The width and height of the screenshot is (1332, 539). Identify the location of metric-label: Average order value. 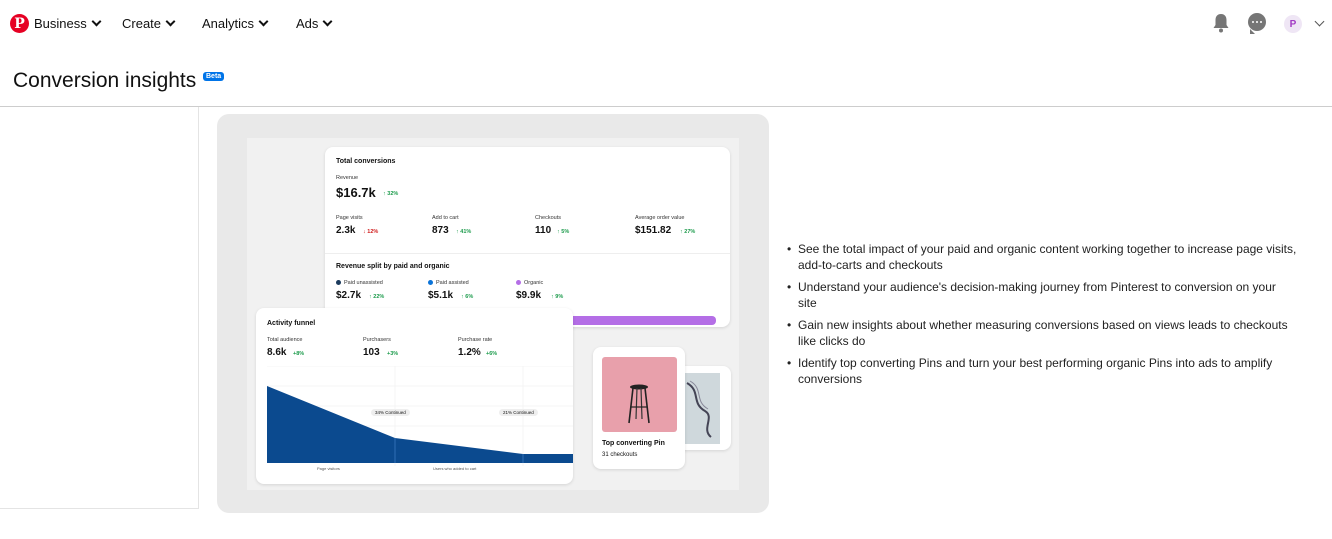
(660, 218).